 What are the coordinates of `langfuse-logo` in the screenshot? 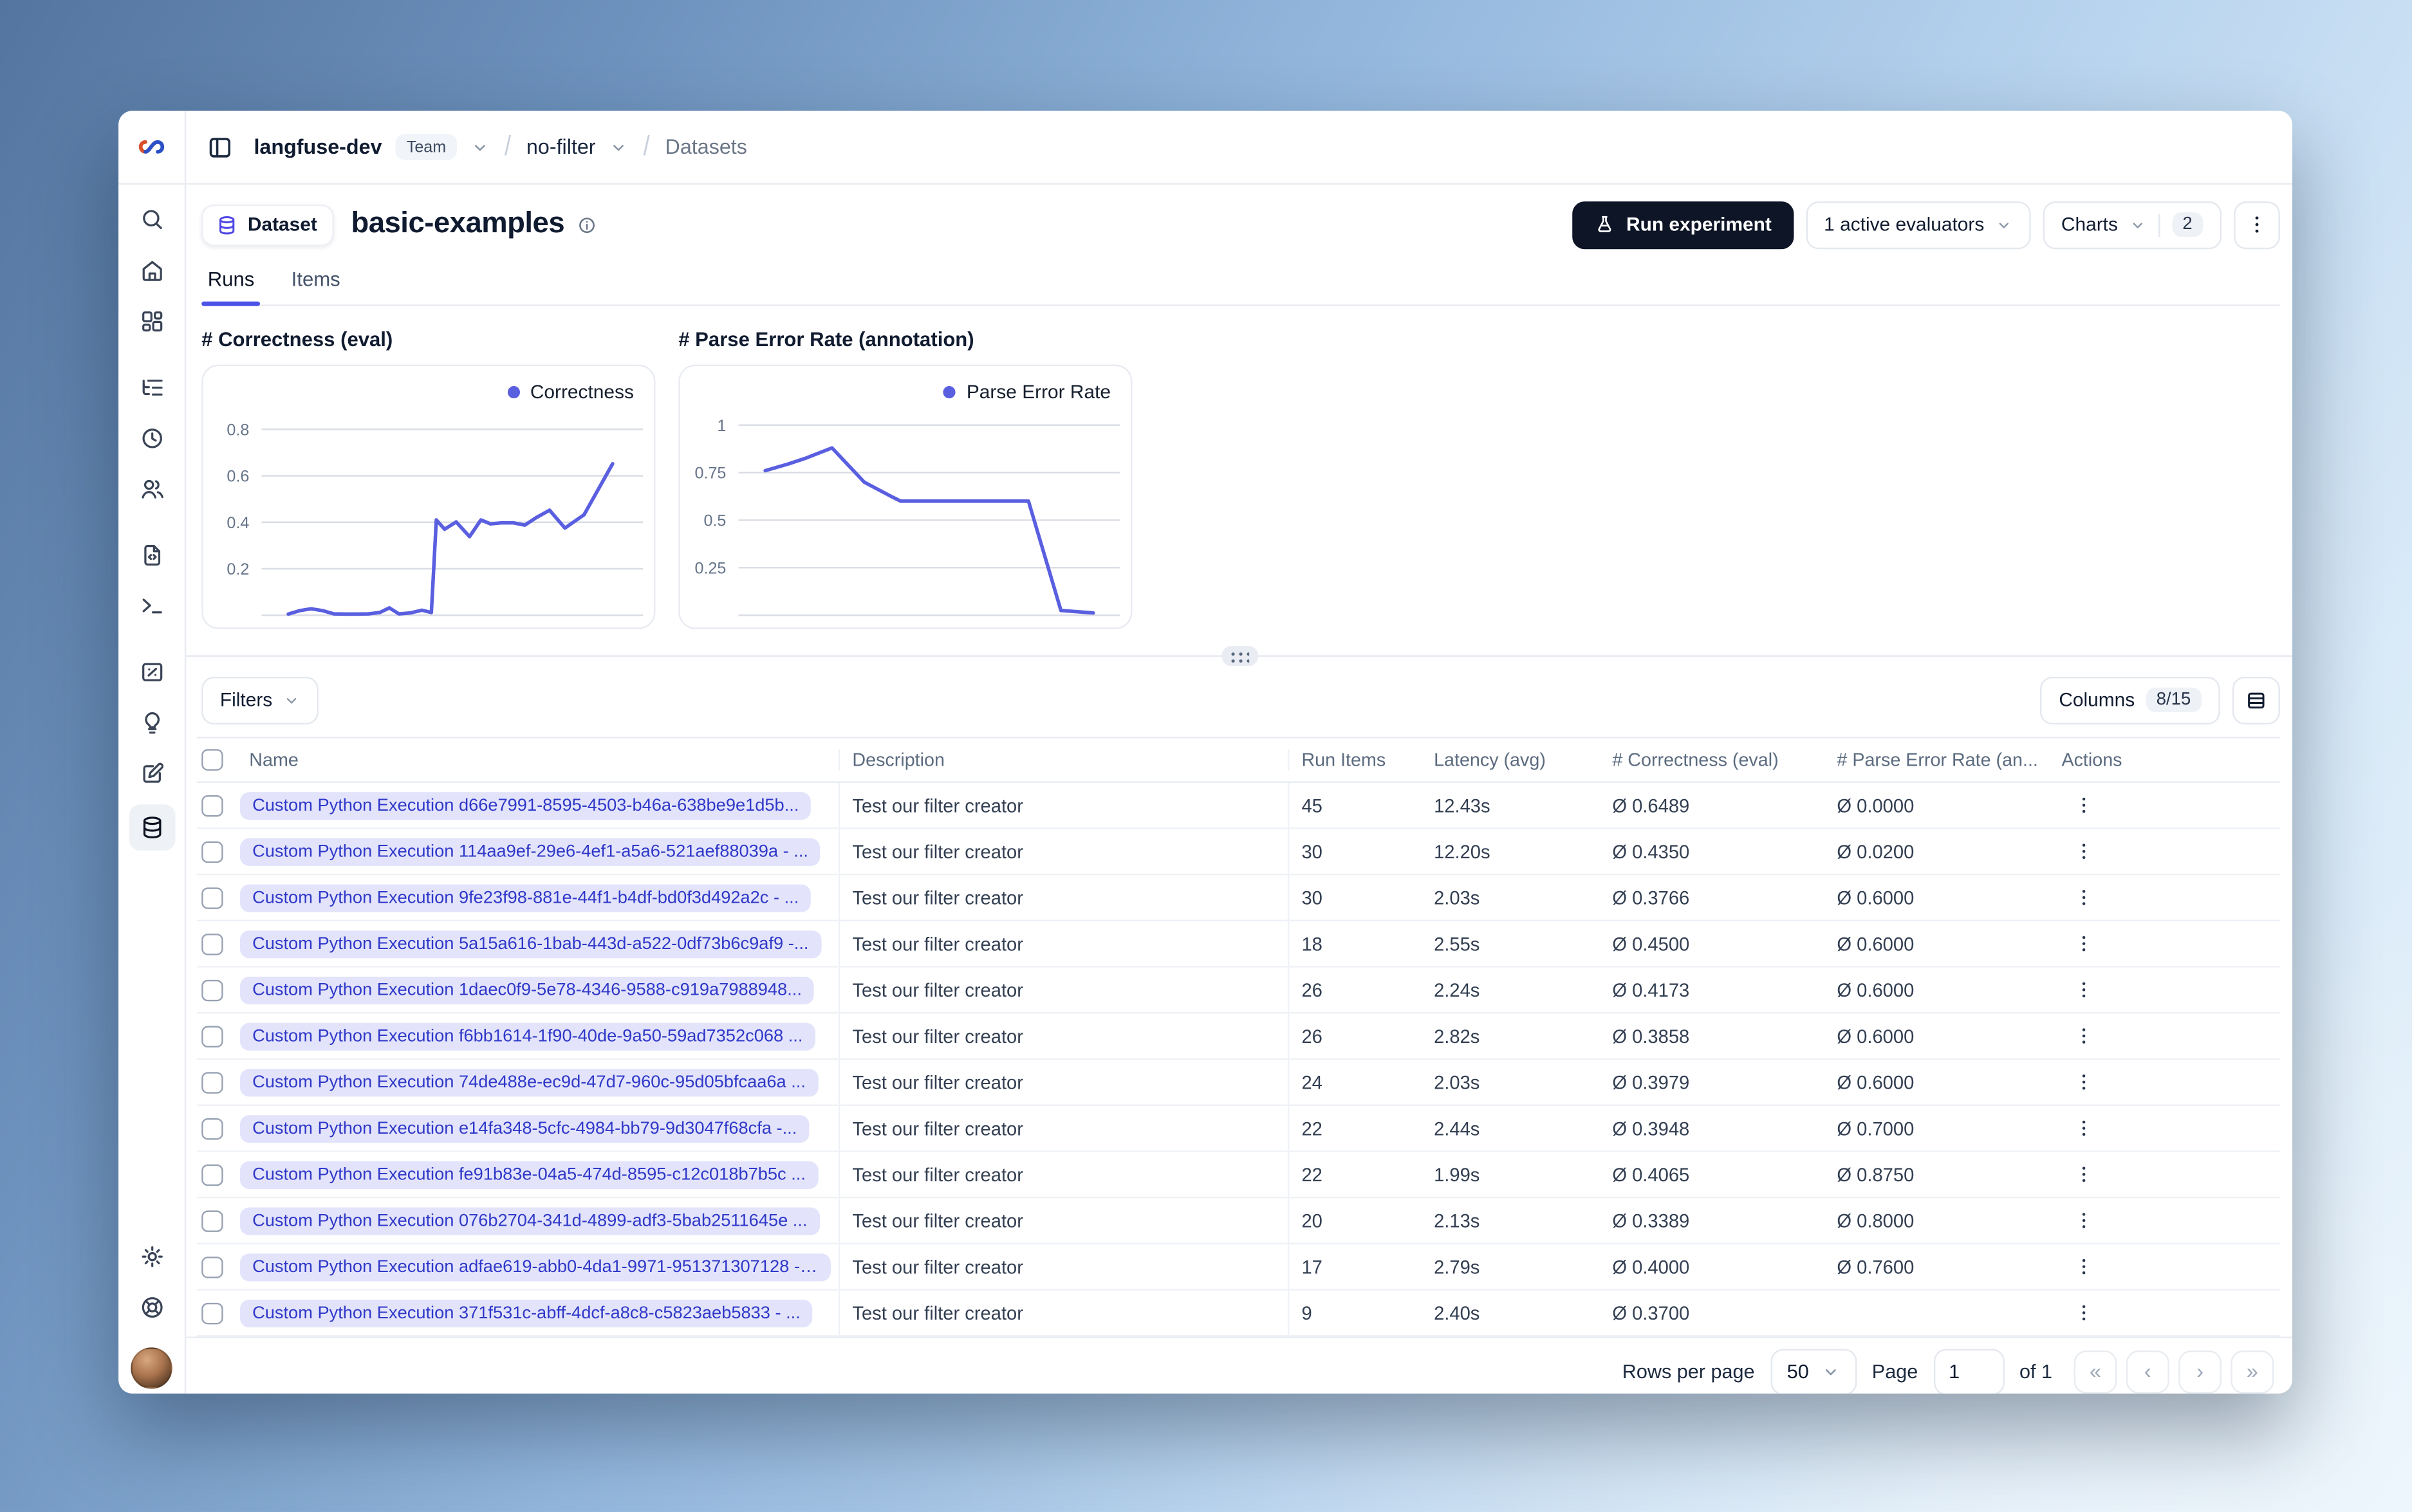 It's located at (152, 148).